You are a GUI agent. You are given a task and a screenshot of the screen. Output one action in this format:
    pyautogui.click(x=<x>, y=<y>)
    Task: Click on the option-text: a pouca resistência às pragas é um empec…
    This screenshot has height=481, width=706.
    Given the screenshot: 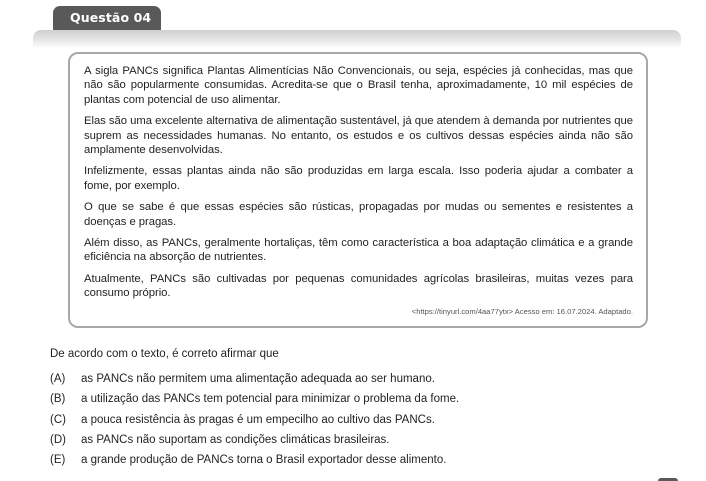 What is the action you would take?
    pyautogui.click(x=258, y=419)
    